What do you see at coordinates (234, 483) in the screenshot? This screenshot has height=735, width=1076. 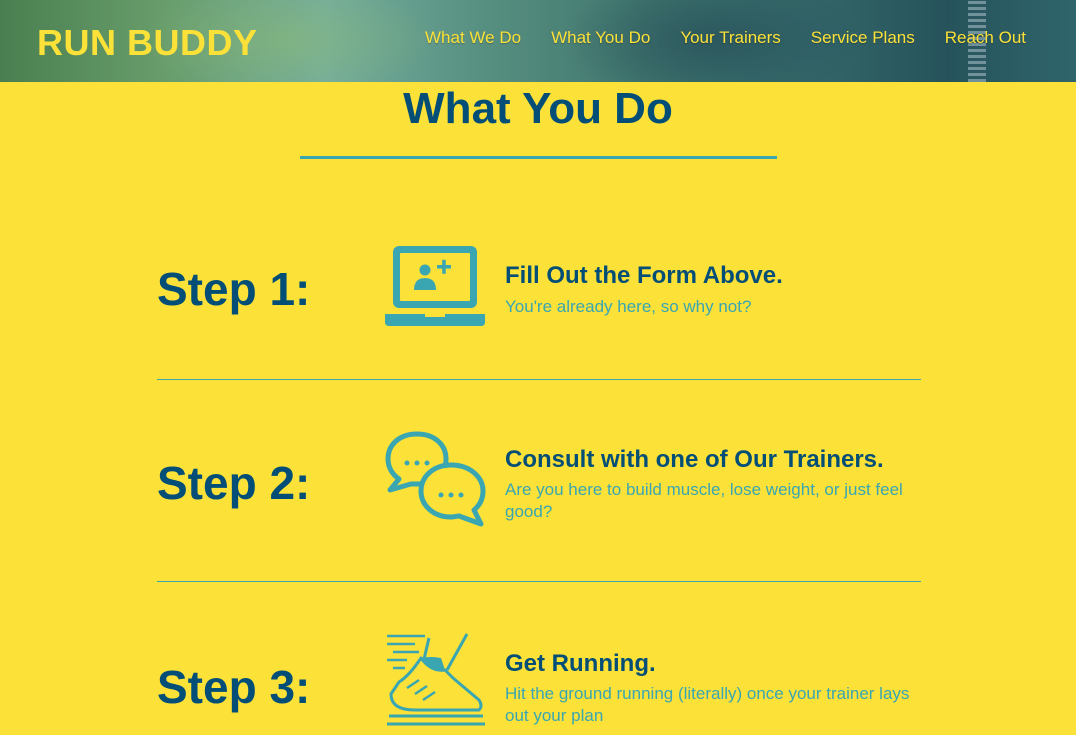 I see `step-label: Step 2:` at bounding box center [234, 483].